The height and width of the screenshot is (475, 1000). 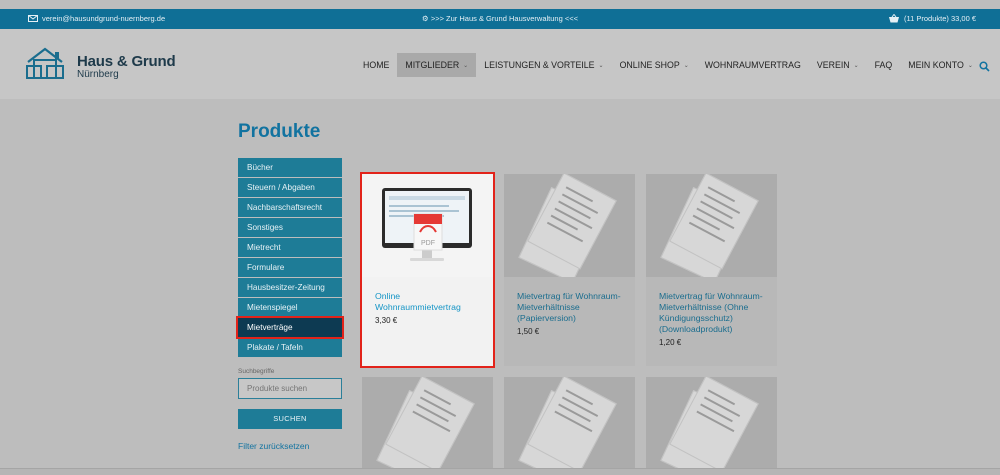 I want to click on search-submit-button: SUCHEN, so click(x=290, y=419).